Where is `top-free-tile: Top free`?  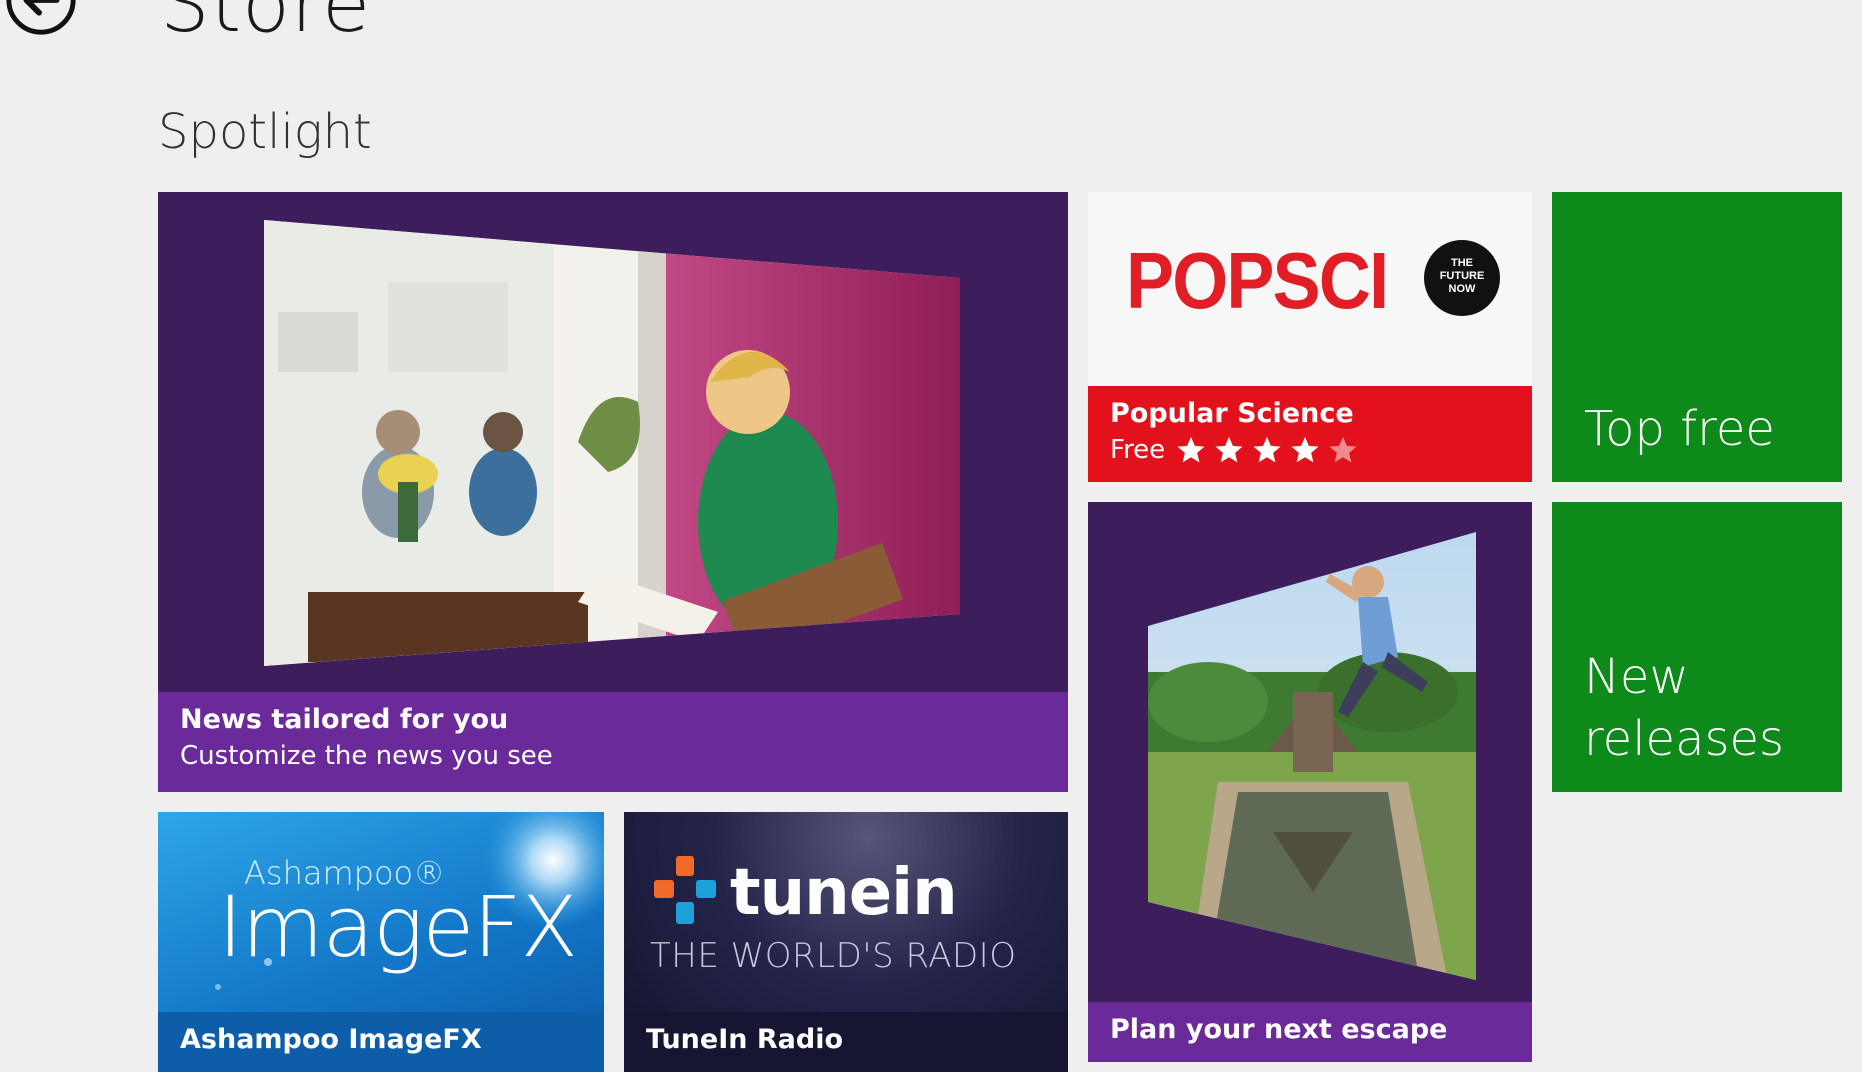 top-free-tile: Top free is located at coordinates (1697, 337).